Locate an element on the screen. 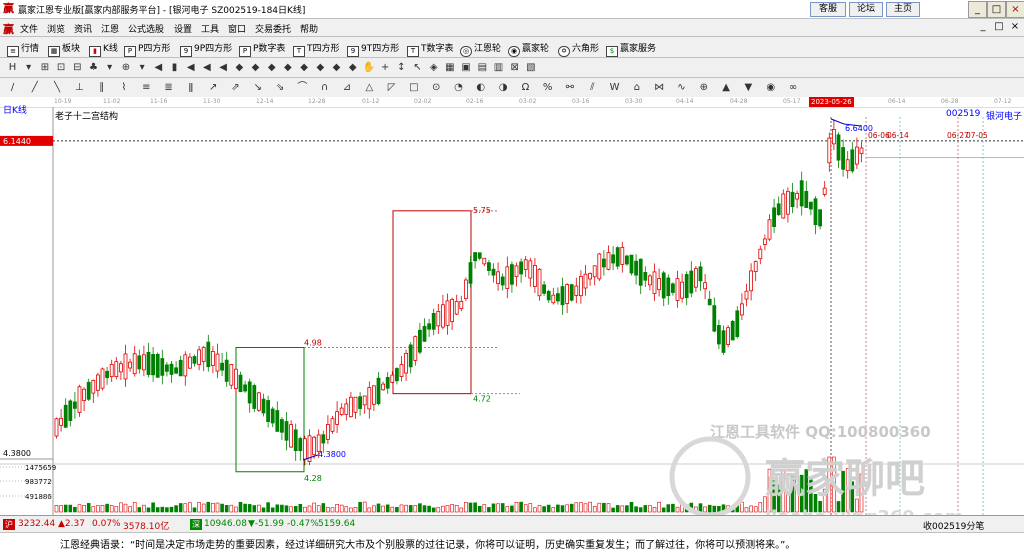  menu-help: 帮助 is located at coordinates (309, 28).